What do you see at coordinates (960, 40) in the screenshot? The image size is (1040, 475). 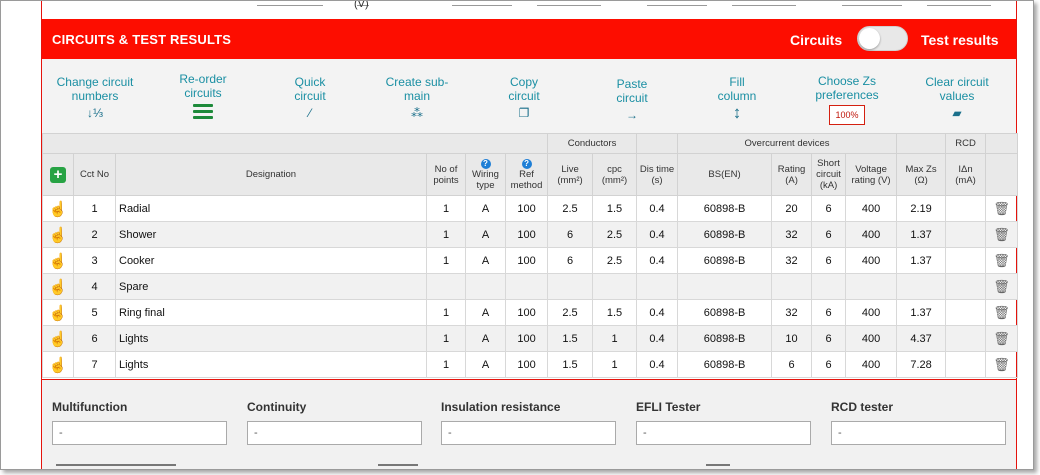 I see `toggle-label-test-results: Test results` at bounding box center [960, 40].